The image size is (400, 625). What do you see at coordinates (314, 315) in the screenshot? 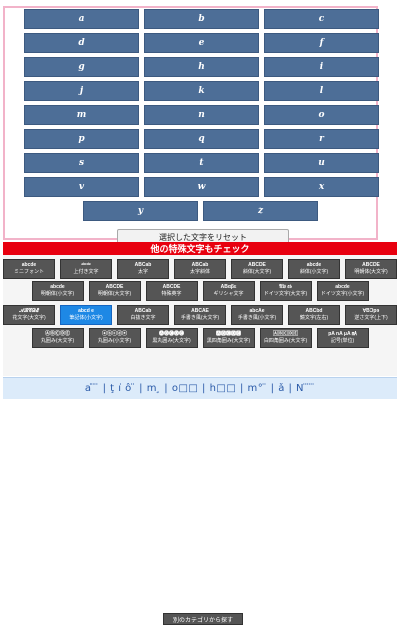
I see `font-style-button: ABCbd 鏡文字(左右)` at bounding box center [314, 315].